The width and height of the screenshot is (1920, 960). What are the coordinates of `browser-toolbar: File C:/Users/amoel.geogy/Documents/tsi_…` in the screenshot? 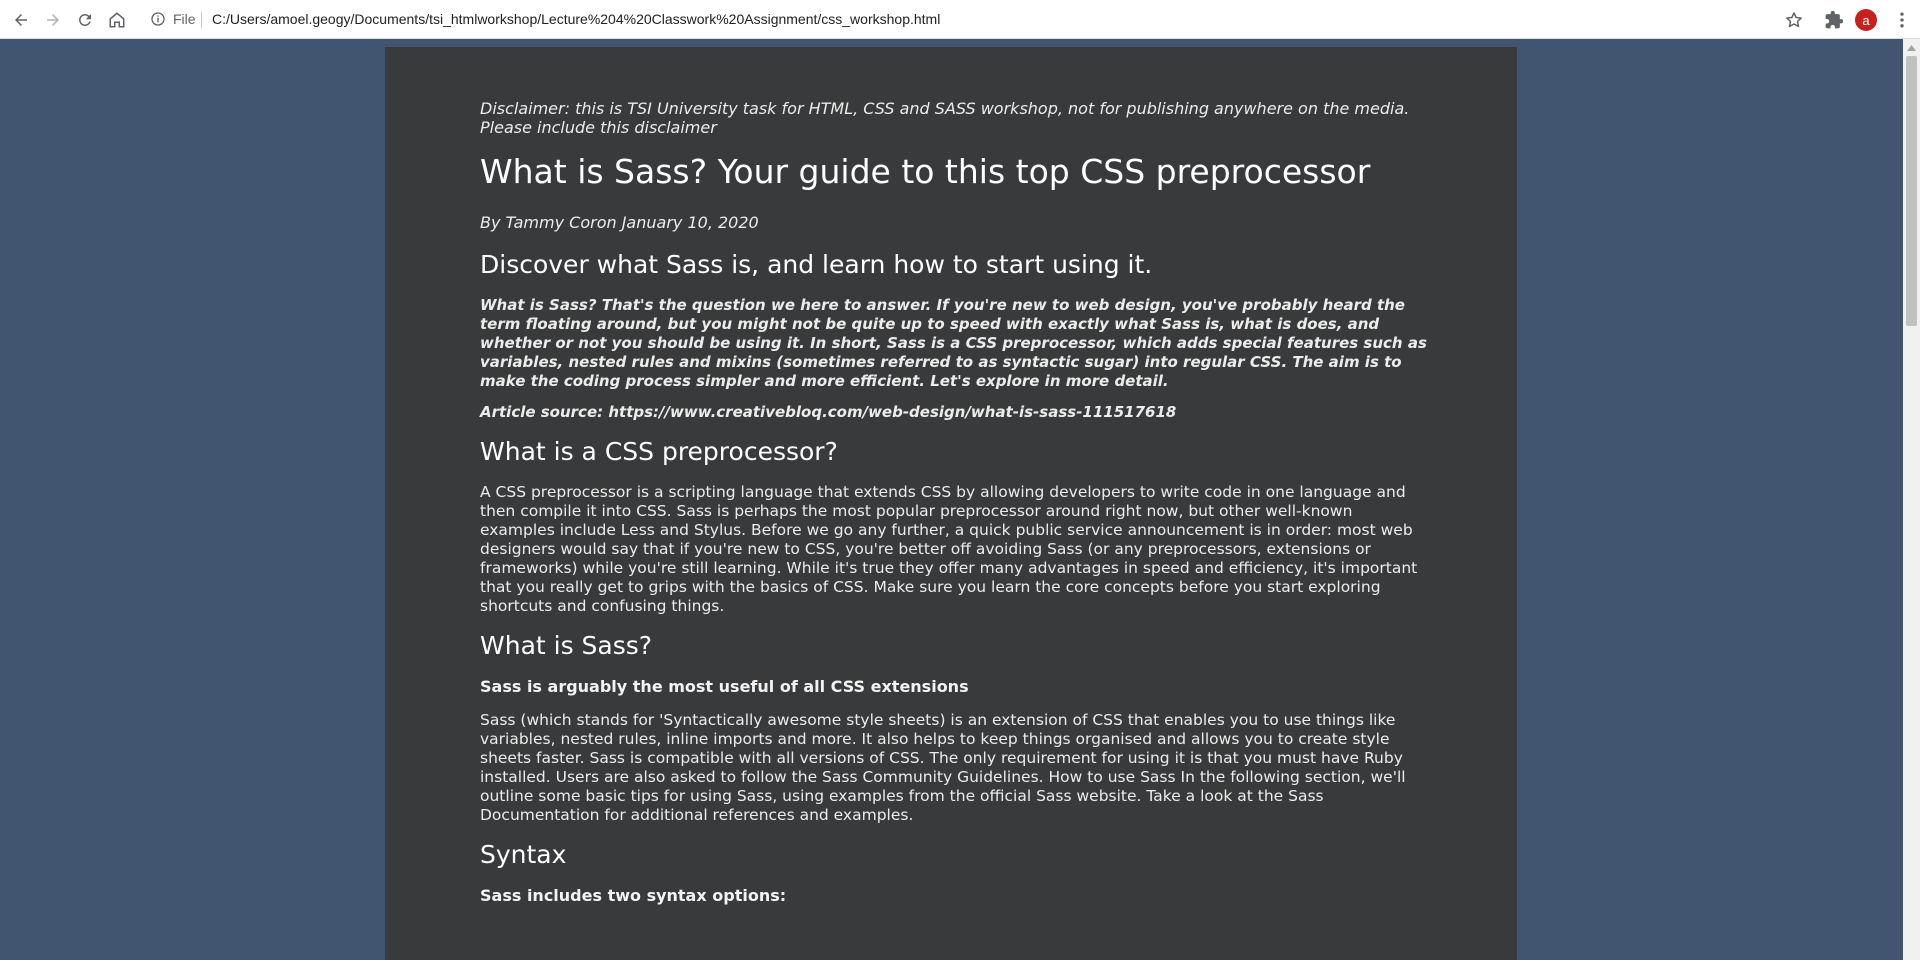 It's located at (960, 19).